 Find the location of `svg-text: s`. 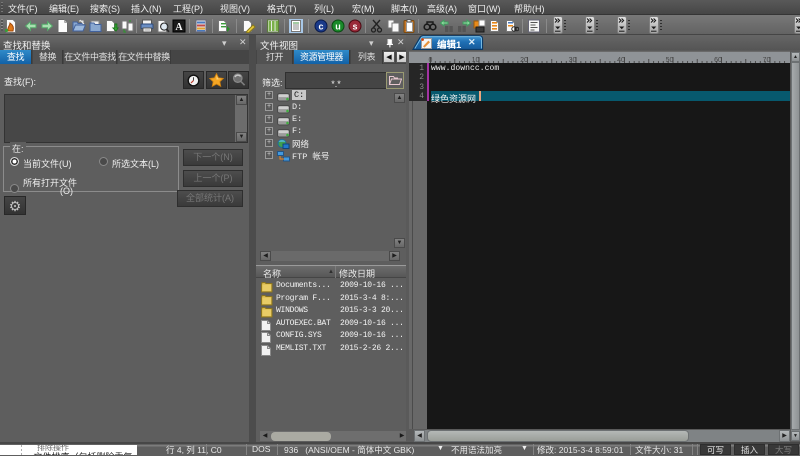

svg-text: s is located at coordinates (354, 27).